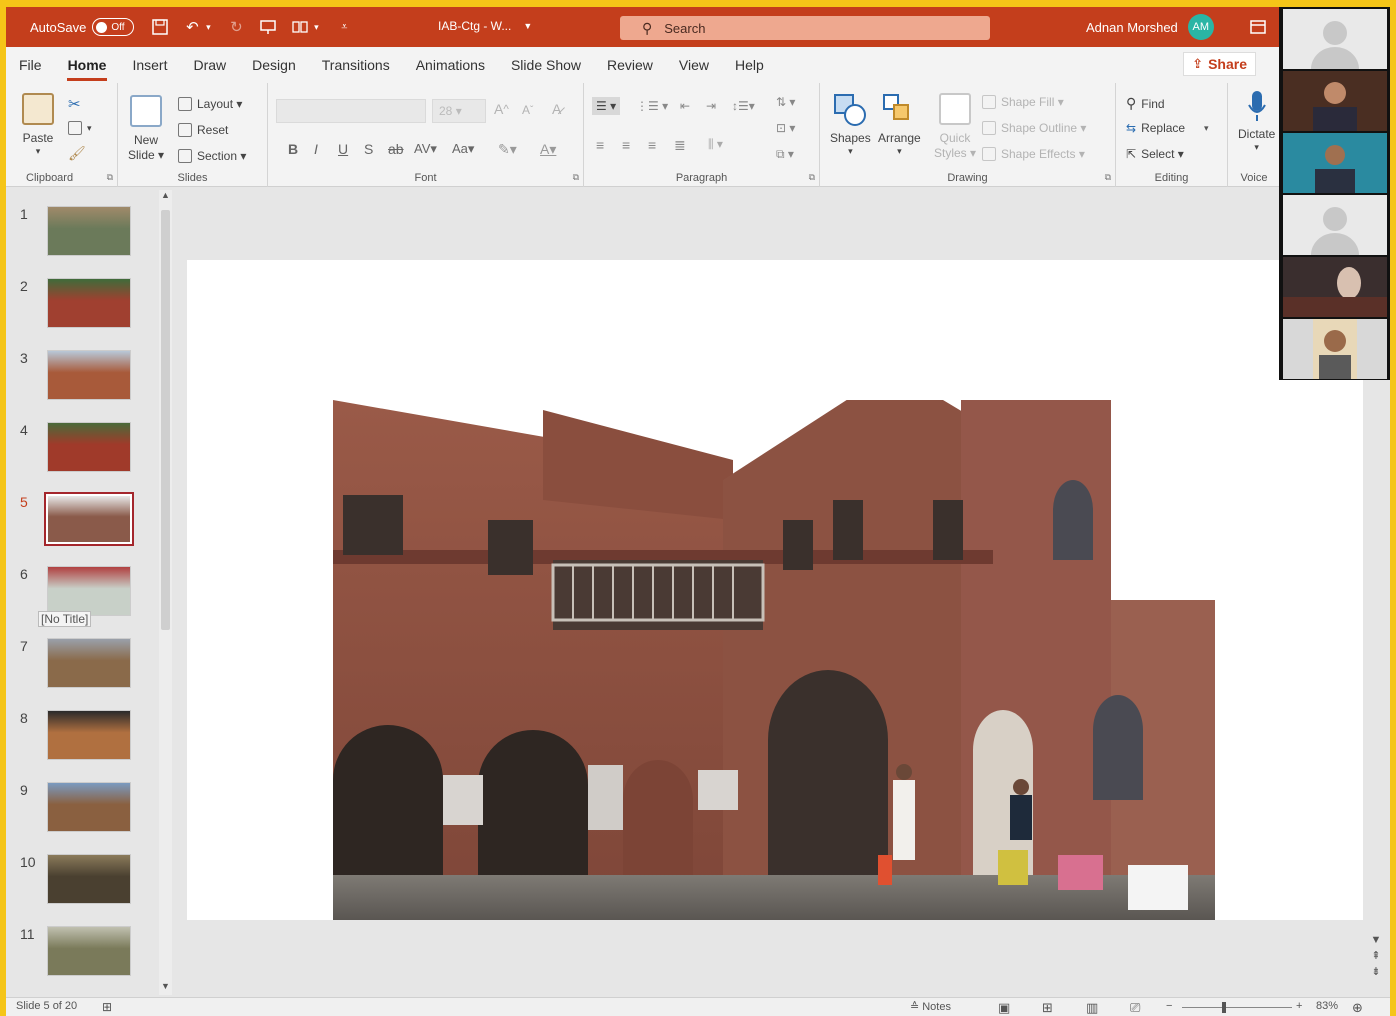 Image resolution: width=1396 pixels, height=1016 pixels. Describe the element at coordinates (209, 65) in the screenshot. I see `tab-draw: Draw` at that location.